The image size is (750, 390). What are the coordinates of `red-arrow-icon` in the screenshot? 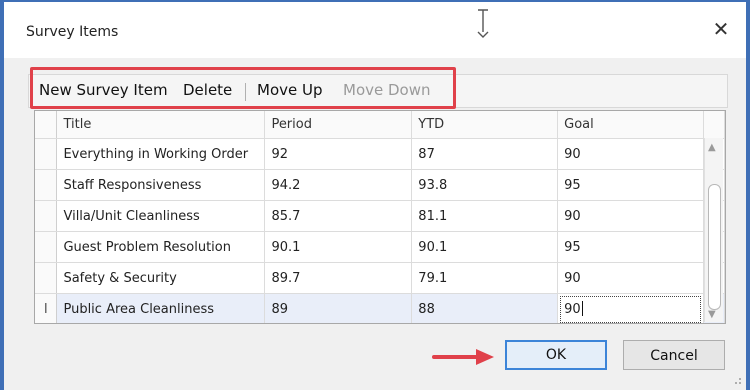 It's located at (464, 359).